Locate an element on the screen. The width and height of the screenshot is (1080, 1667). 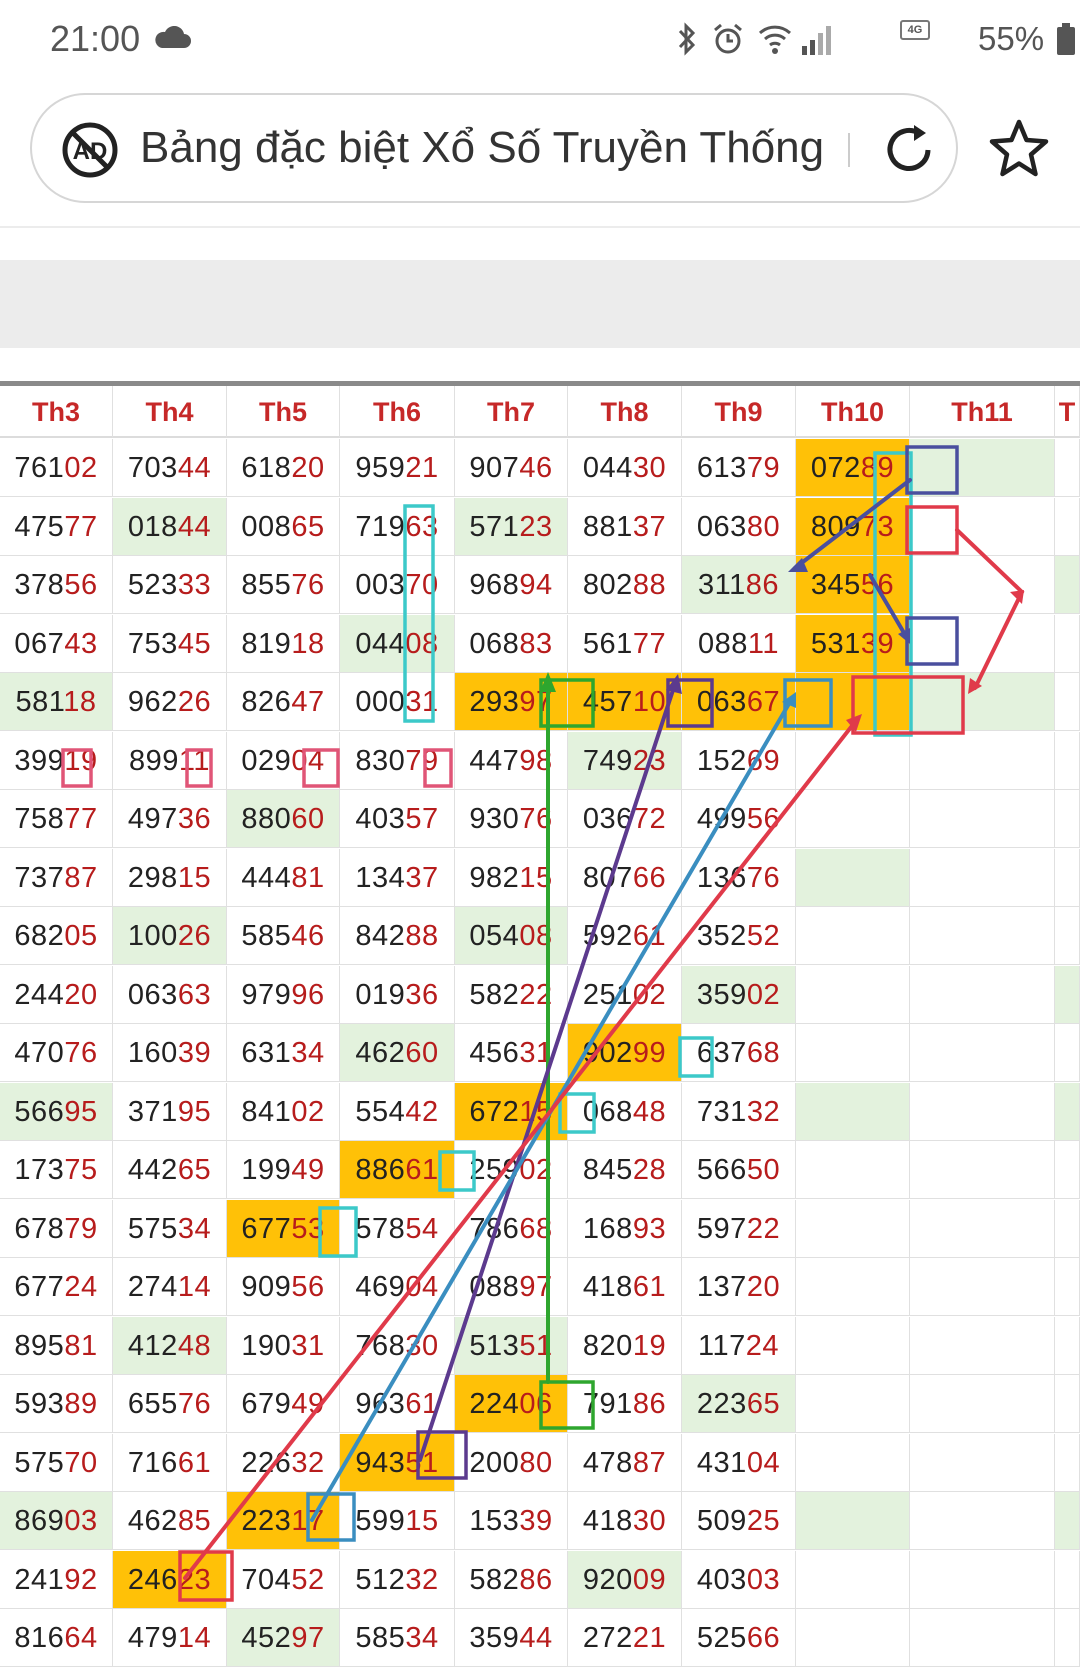
table-row: 67879 57534 67753 57854 78668 16893 59722 is located at coordinates (540, 1228).